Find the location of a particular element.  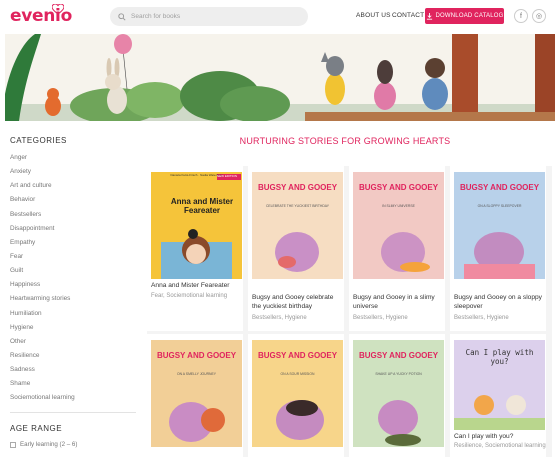

facebook-icon: f is located at coordinates (521, 16).